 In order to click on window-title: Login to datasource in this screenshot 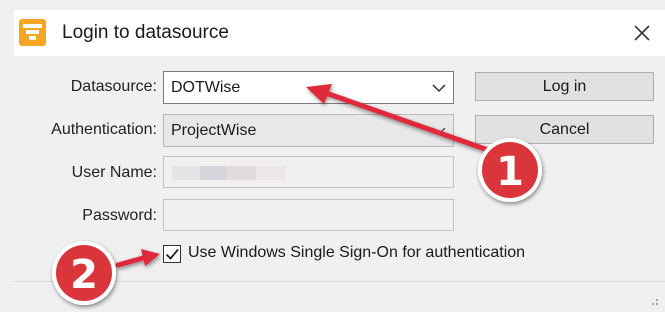, I will do `click(145, 32)`.